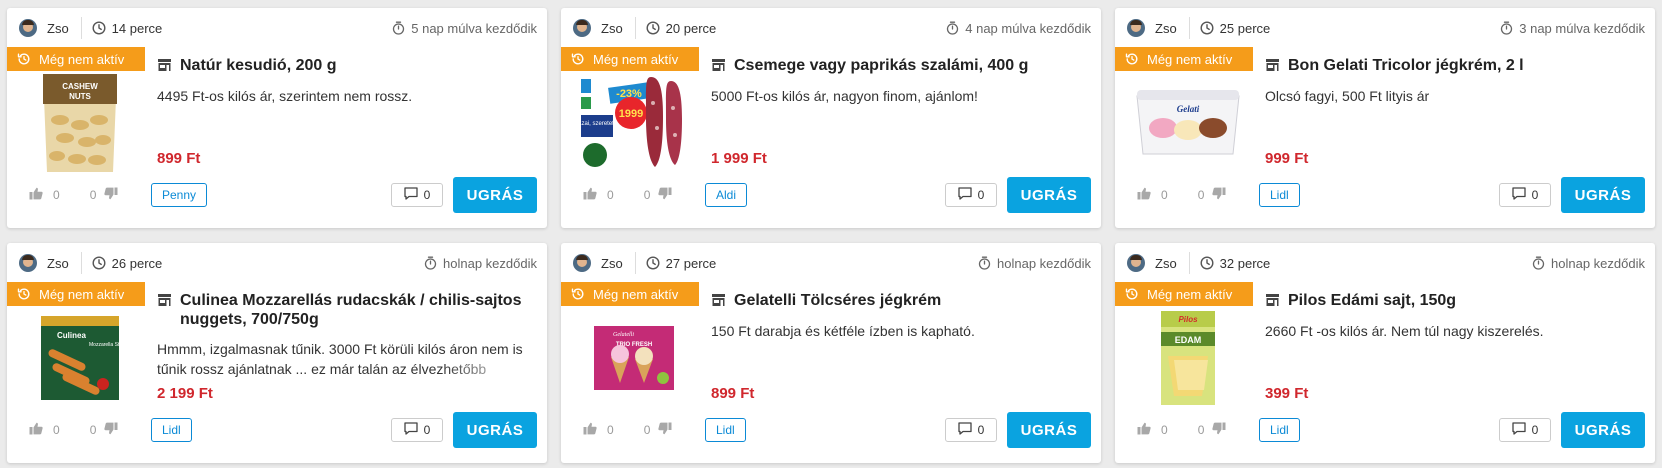  I want to click on product-image: Pilos EDAM, so click(1188, 358).